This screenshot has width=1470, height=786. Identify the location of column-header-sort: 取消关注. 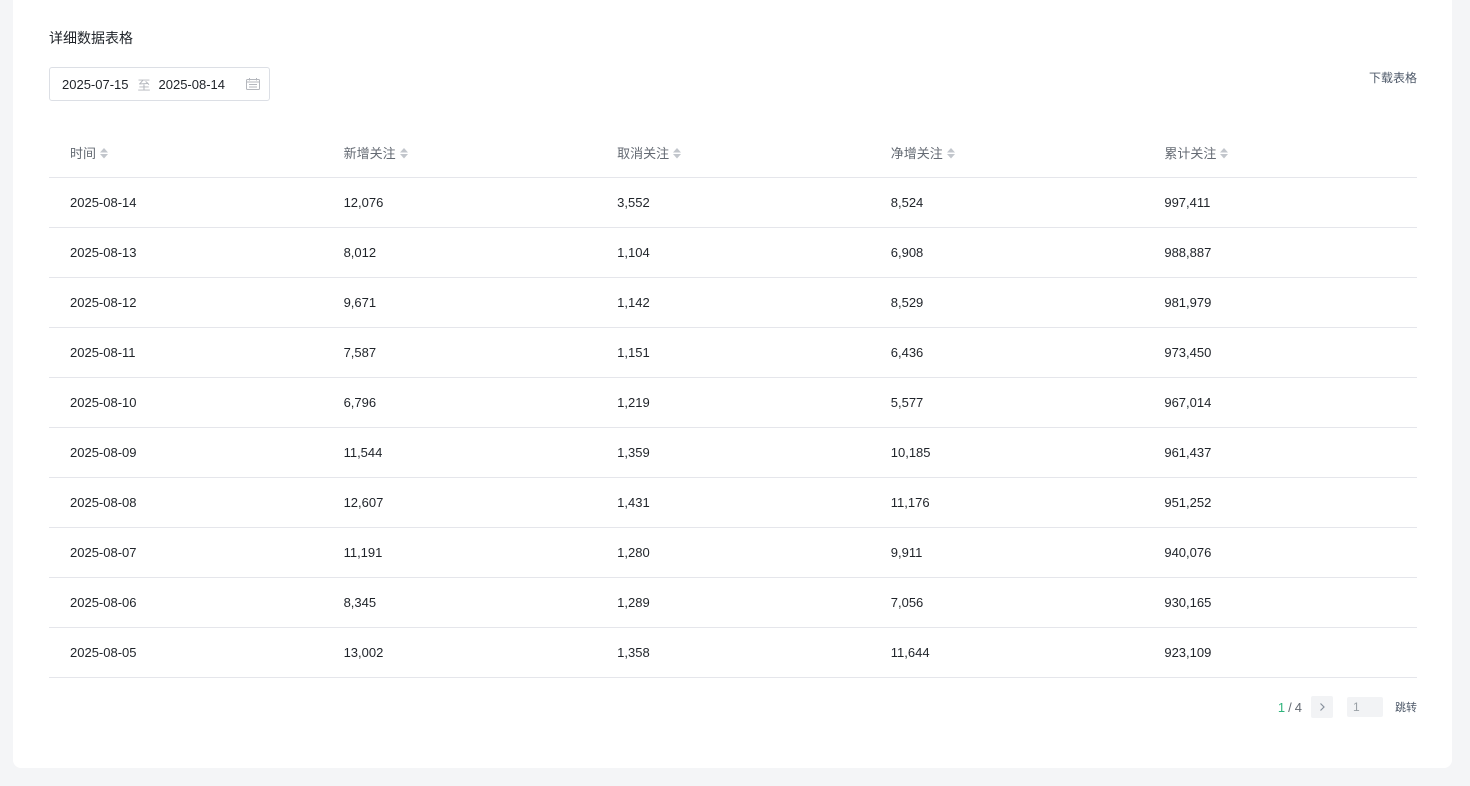
(649, 152).